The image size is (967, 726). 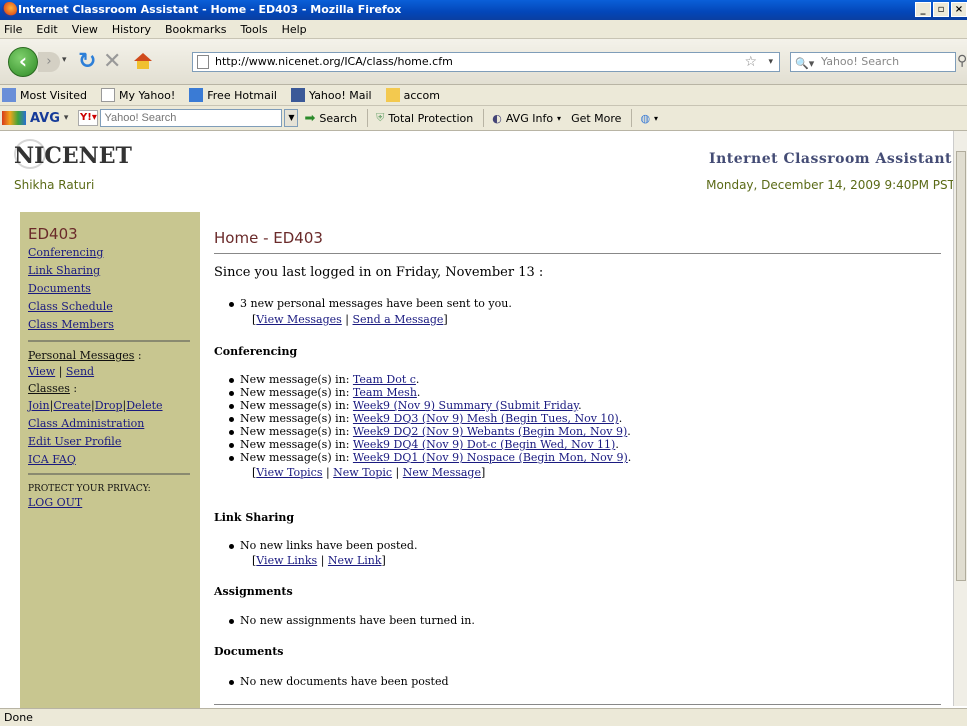 I want to click on hotmail-icon, so click(x=196, y=95).